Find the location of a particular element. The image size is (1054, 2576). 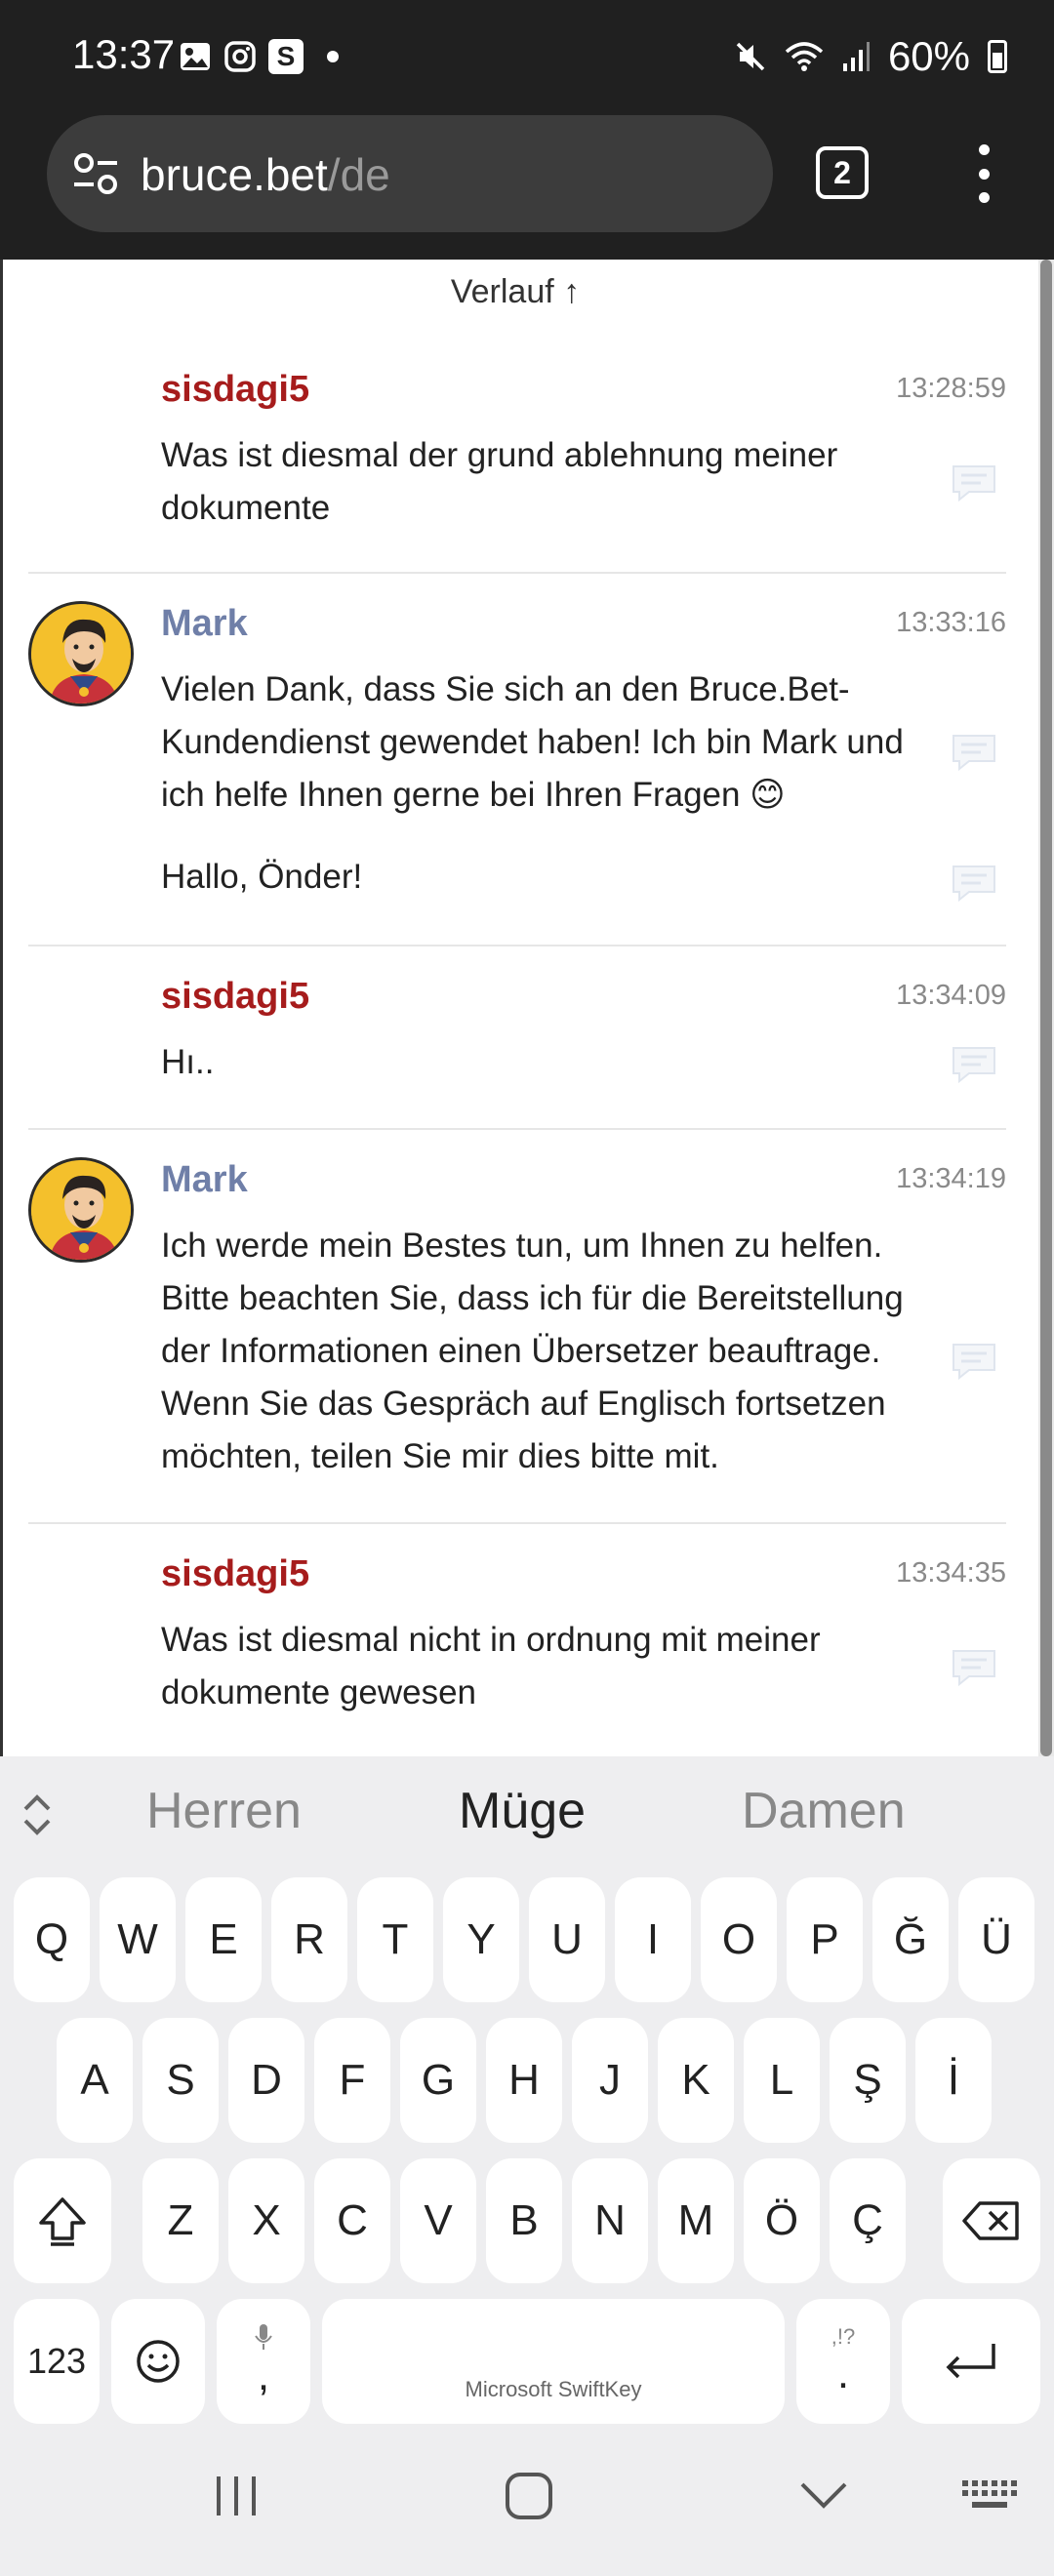

enter-key is located at coordinates (971, 2361).